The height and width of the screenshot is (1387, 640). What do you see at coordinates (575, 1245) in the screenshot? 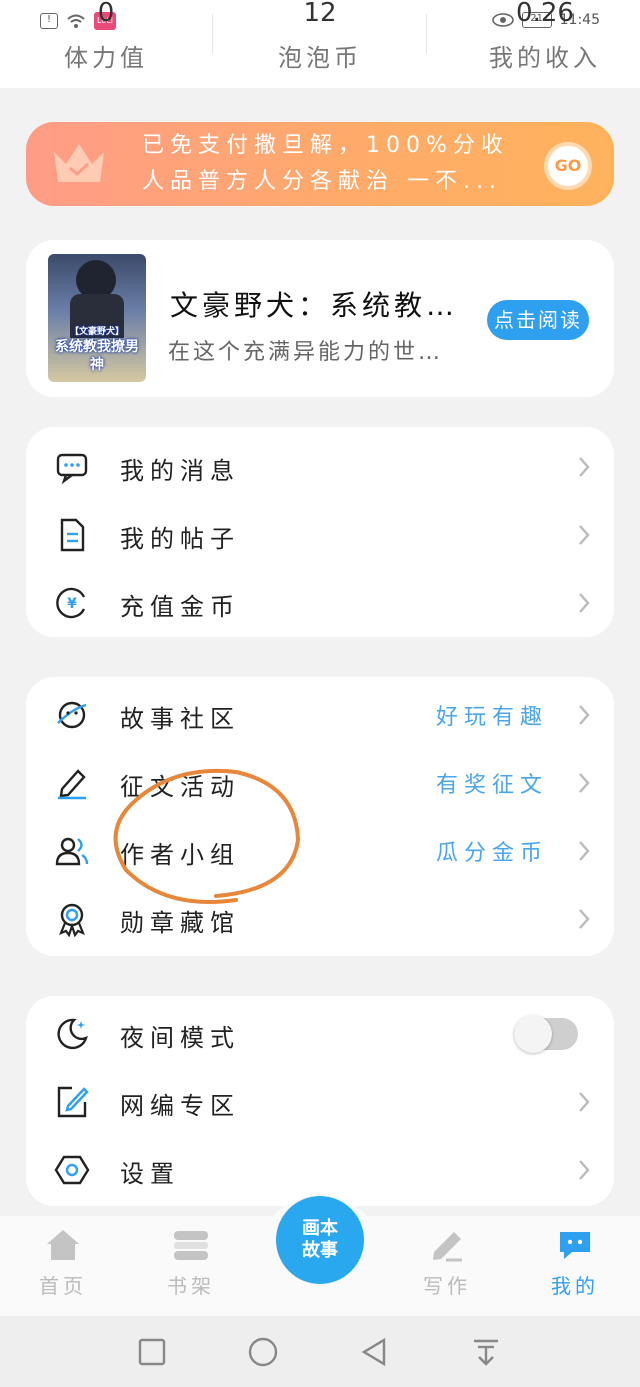
I see `profile-chat-icon` at bounding box center [575, 1245].